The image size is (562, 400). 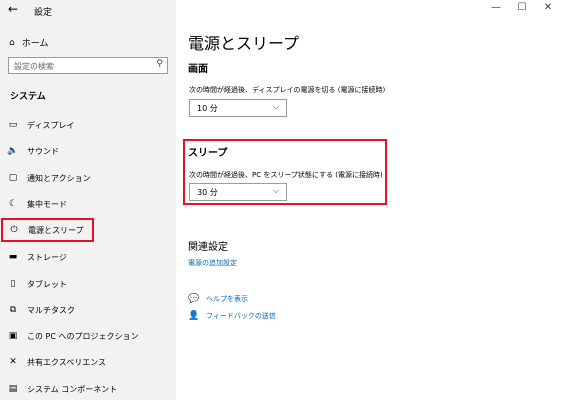 What do you see at coordinates (227, 299) in the screenshot?
I see `show-help-label: ヘルプを表示` at bounding box center [227, 299].